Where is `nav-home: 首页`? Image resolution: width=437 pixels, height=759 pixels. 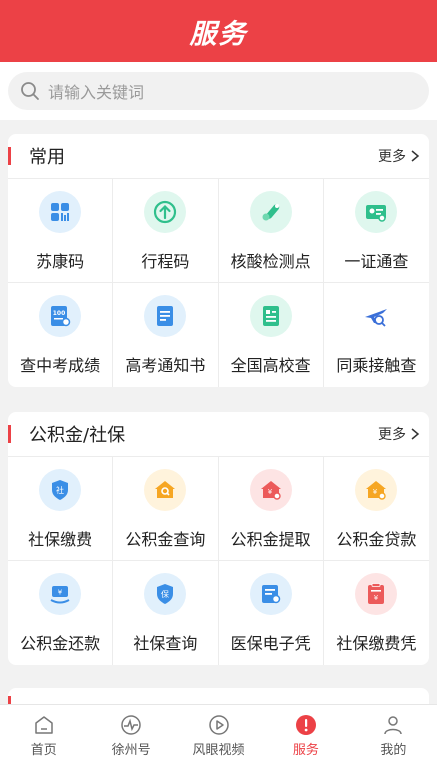
nav-home: 首页 is located at coordinates (43, 732).